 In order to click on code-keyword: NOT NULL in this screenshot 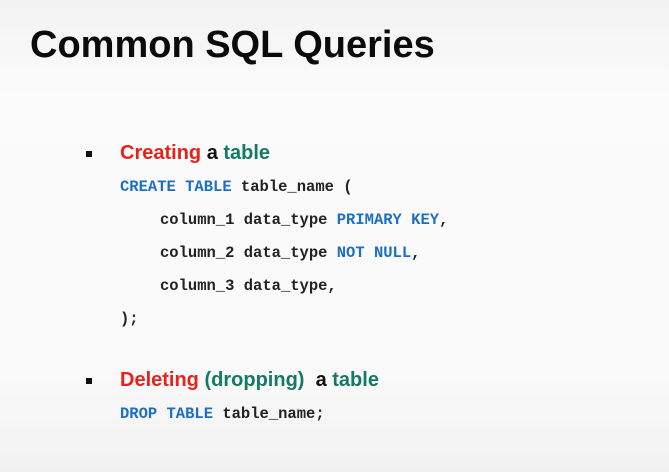, I will do `click(374, 253)`.